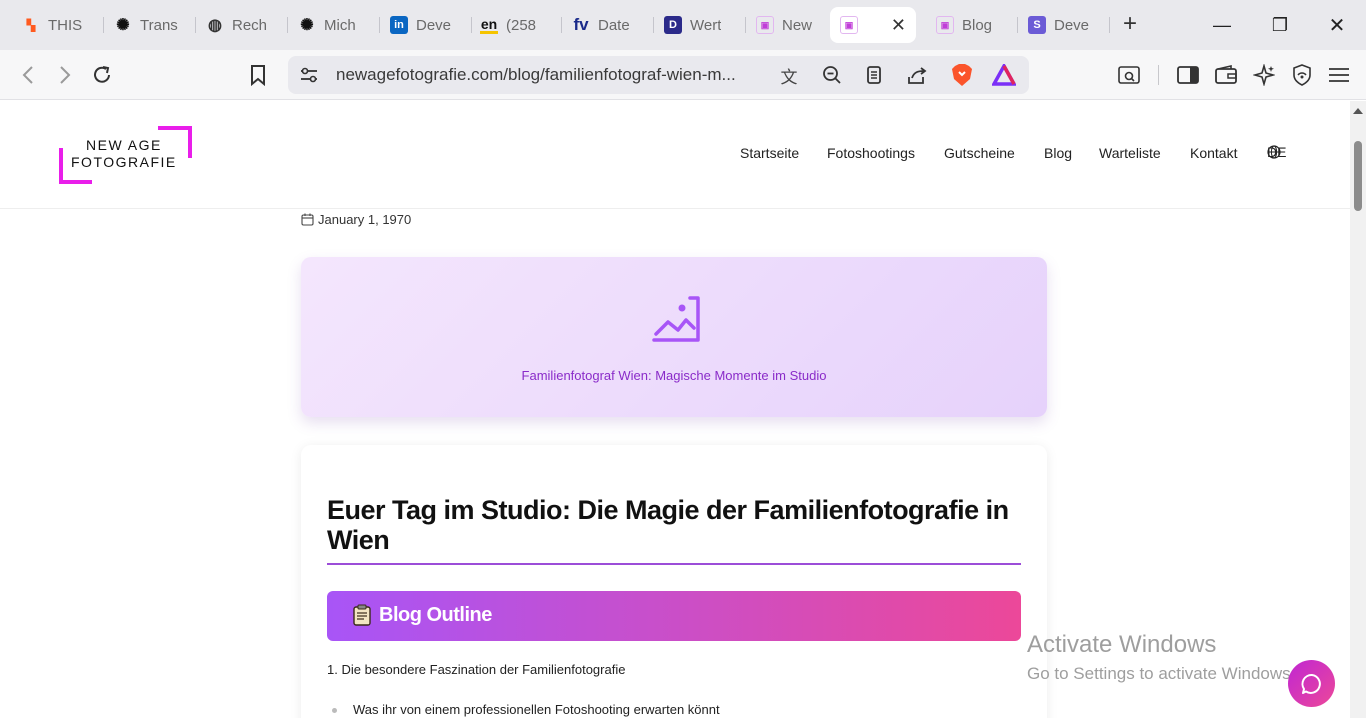 This screenshot has height=718, width=1366. Describe the element at coordinates (124, 162) in the screenshot. I see `logo-line-2: FOTOGRAFIE` at that location.